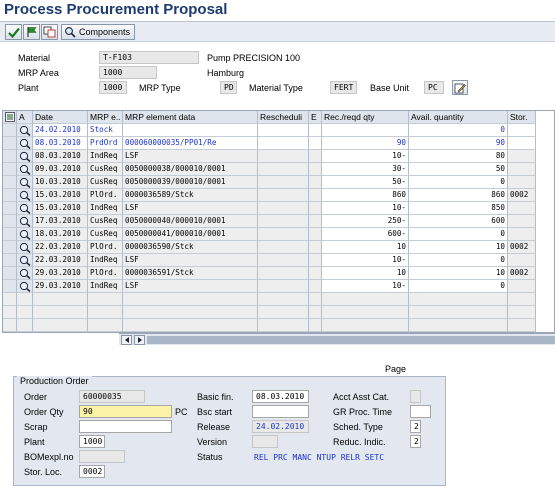 The height and width of the screenshot is (487, 555). What do you see at coordinates (522, 117) in the screenshot?
I see `column-header: Stor.` at bounding box center [522, 117].